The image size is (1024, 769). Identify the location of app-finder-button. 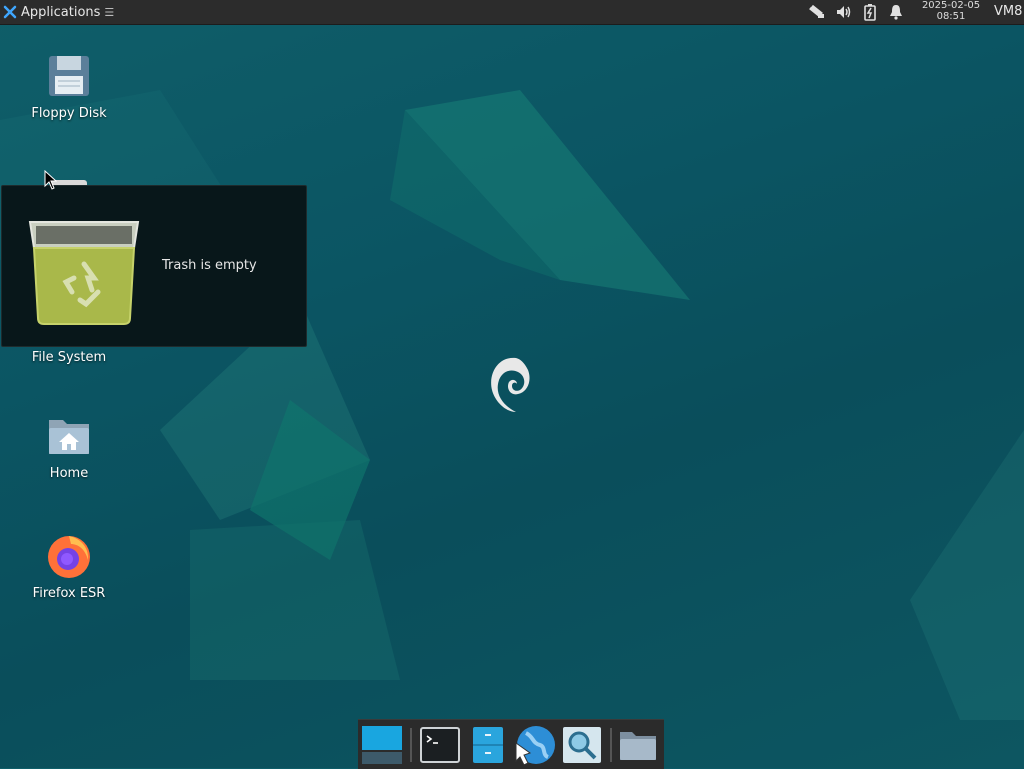
(582, 745).